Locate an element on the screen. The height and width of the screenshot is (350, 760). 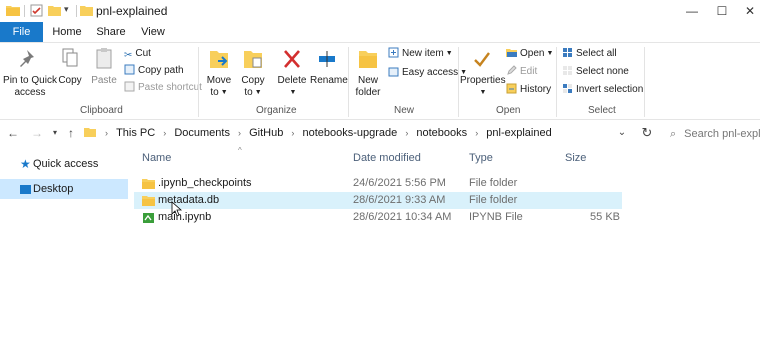
nav-item-desktop: Desktop is located at coordinates (64, 189).